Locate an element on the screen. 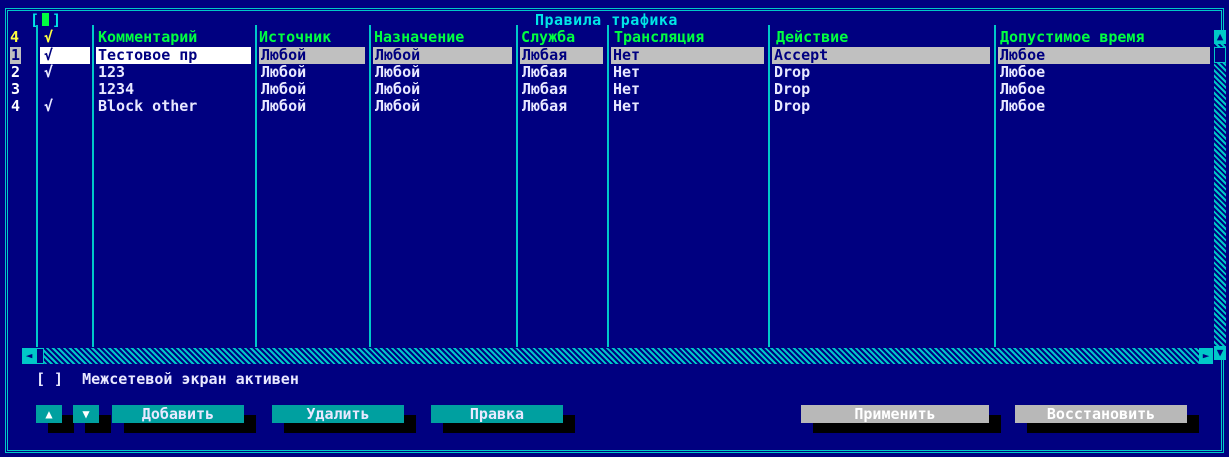 The width and height of the screenshot is (1229, 457). column-header-comment: Комментарий is located at coordinates (147, 37).